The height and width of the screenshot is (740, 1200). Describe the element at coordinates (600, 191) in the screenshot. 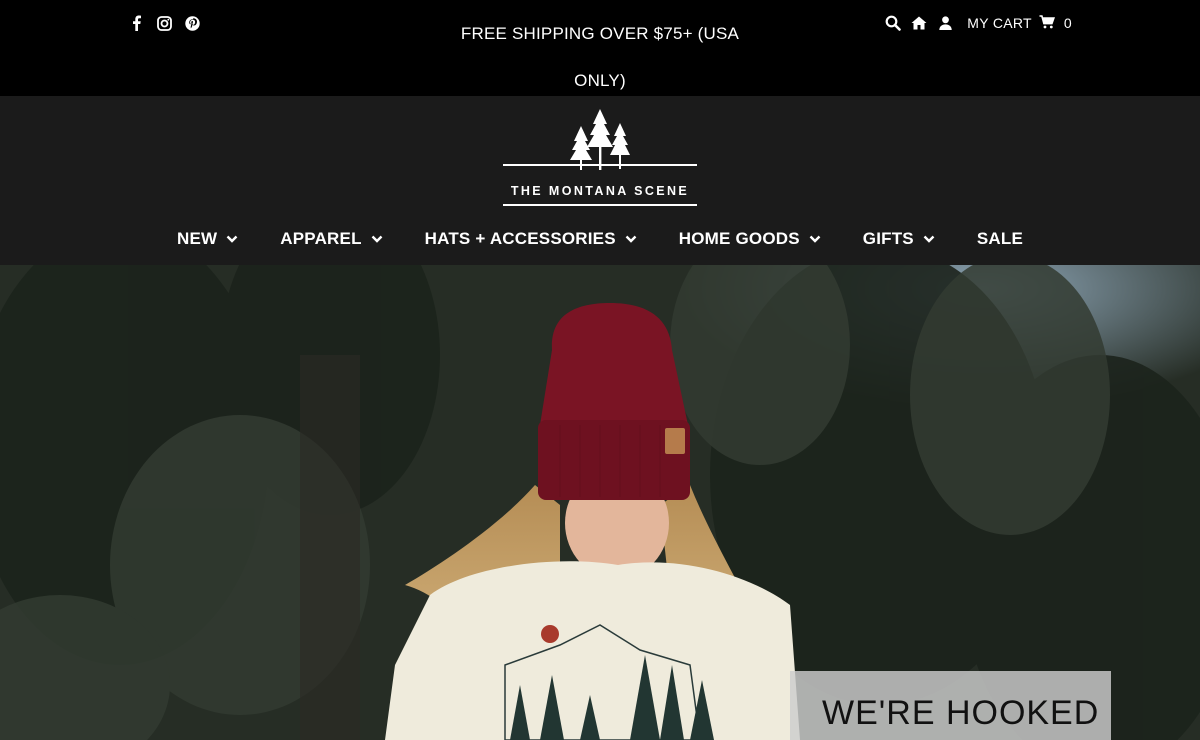

I see `brand-name: THE MONTANA SCENE` at that location.